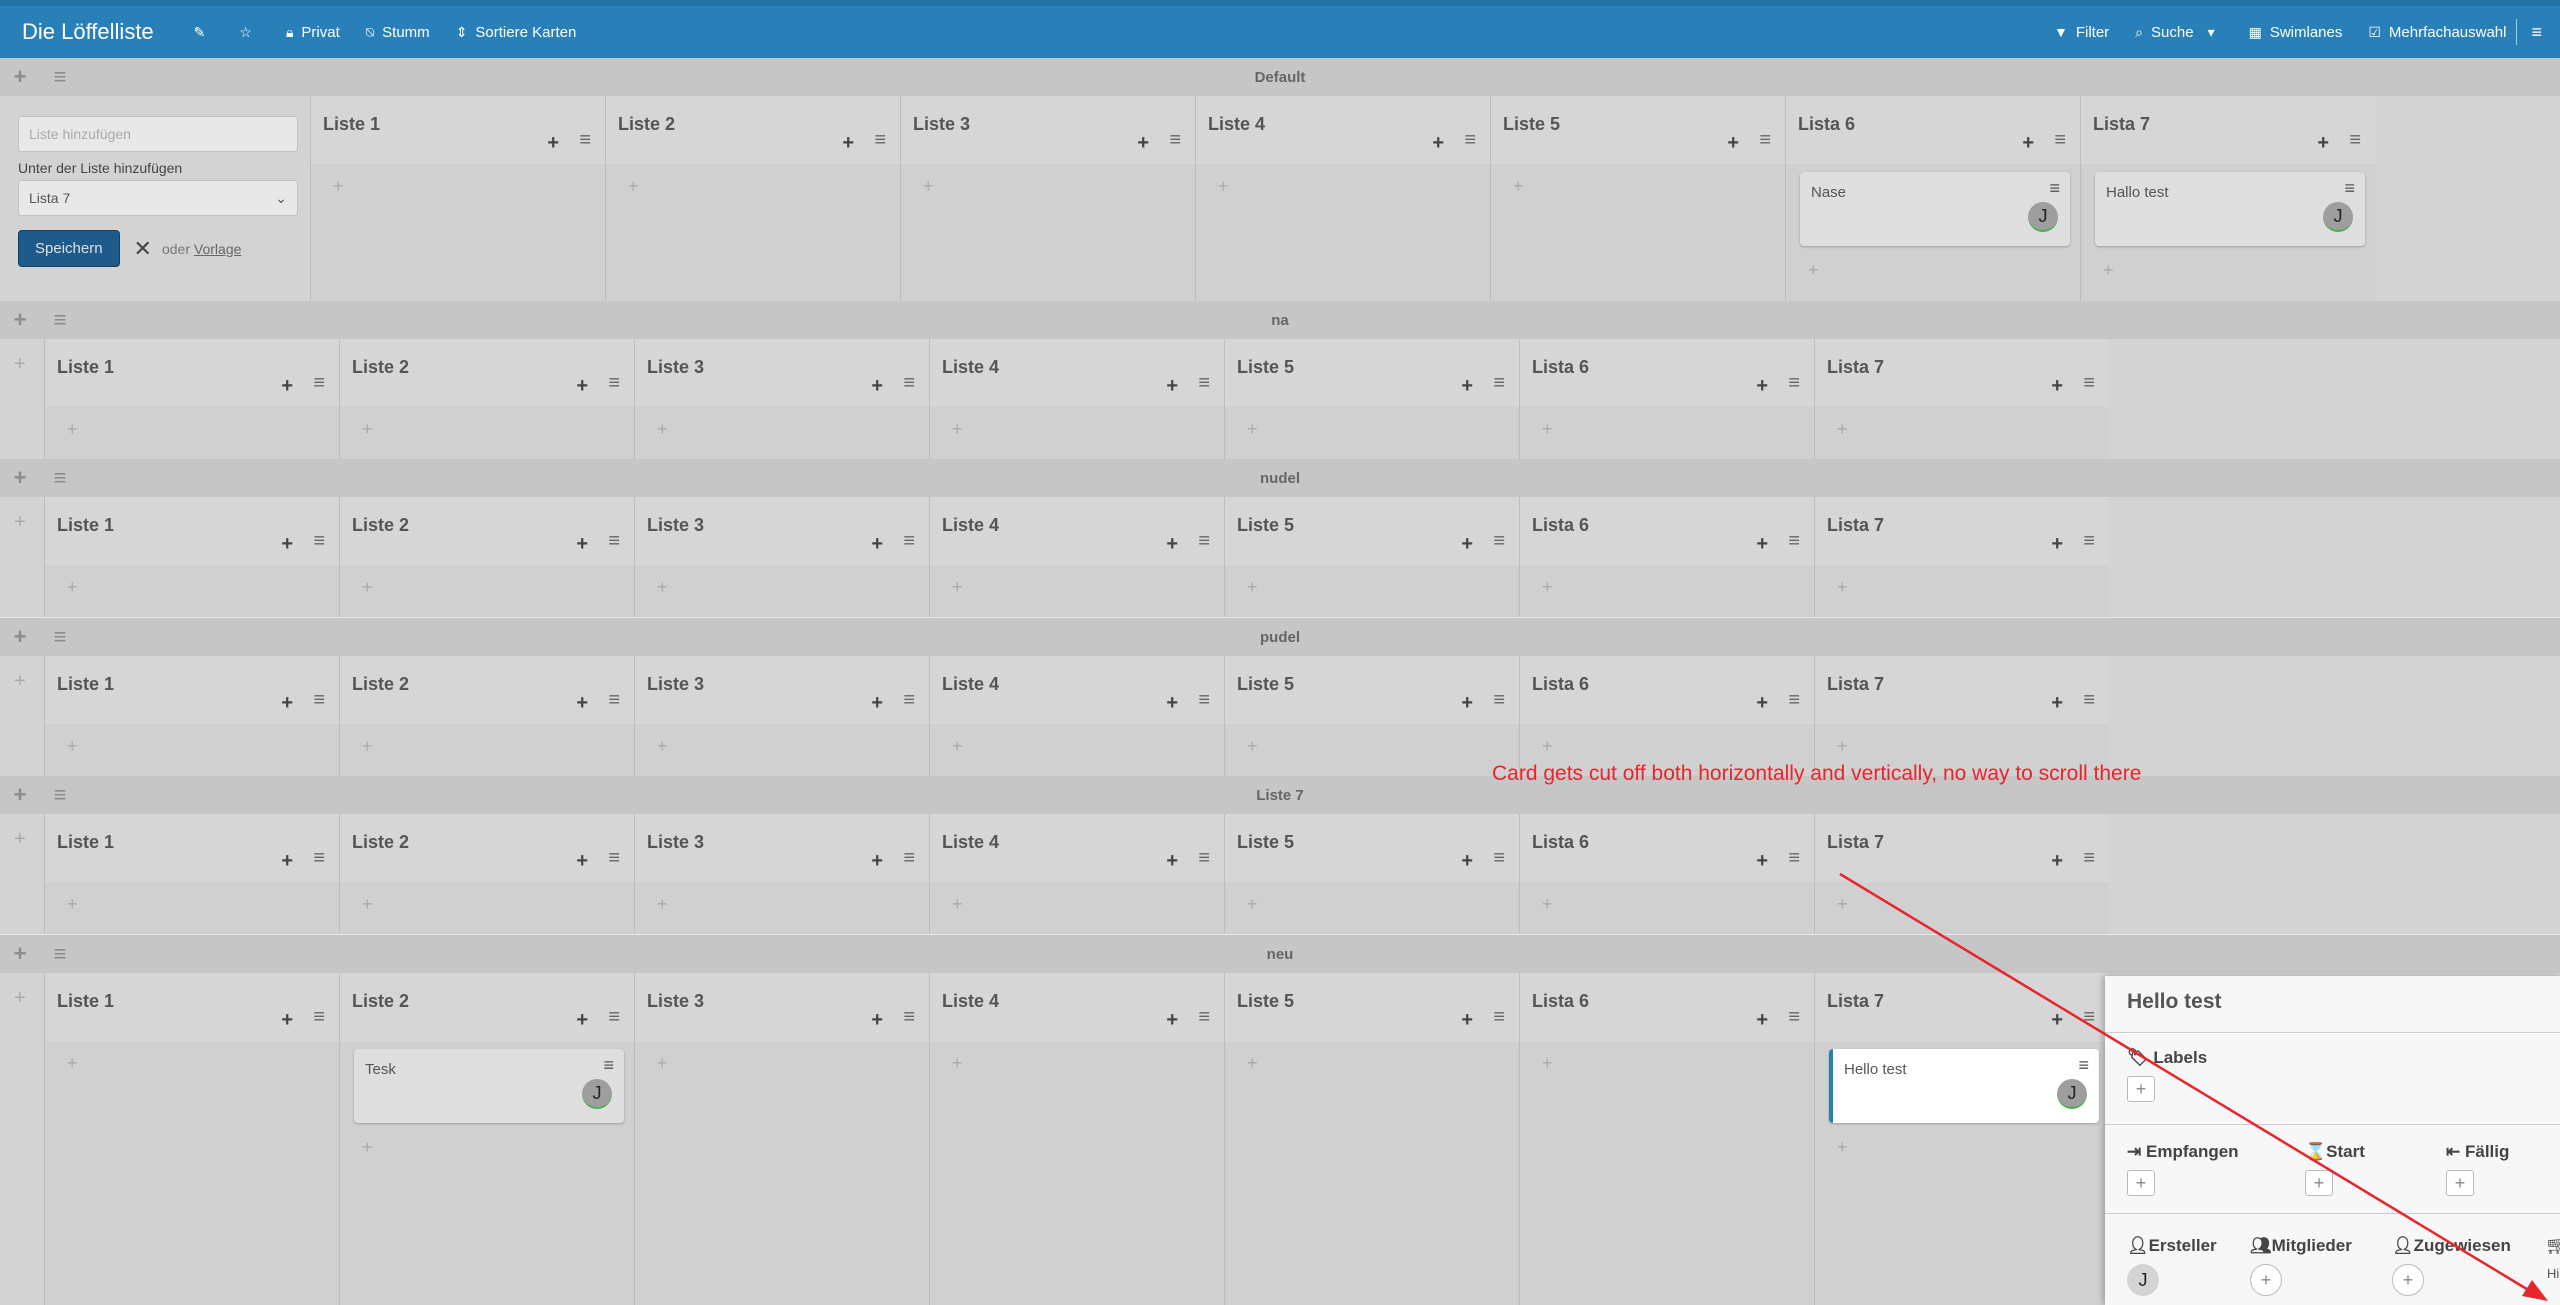 This screenshot has width=2560, height=1305. Describe the element at coordinates (2266, 1280) in the screenshot. I see `add-member-button: +` at that location.